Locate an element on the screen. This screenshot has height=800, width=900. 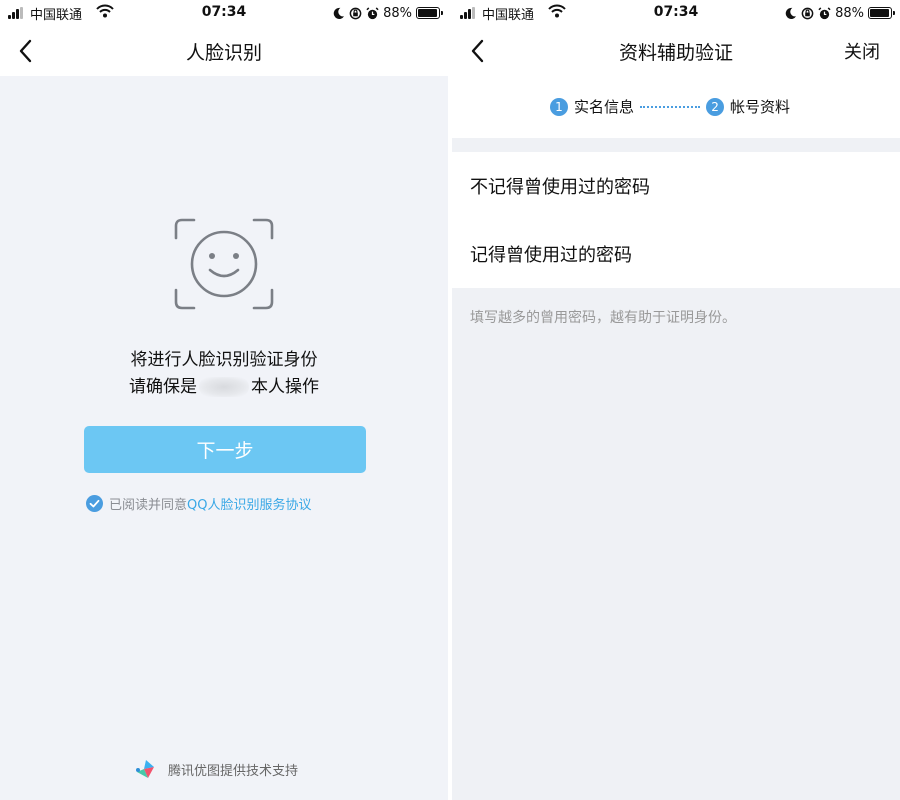
agreement-text: 已阅读并同意 is located at coordinates (148, 505).